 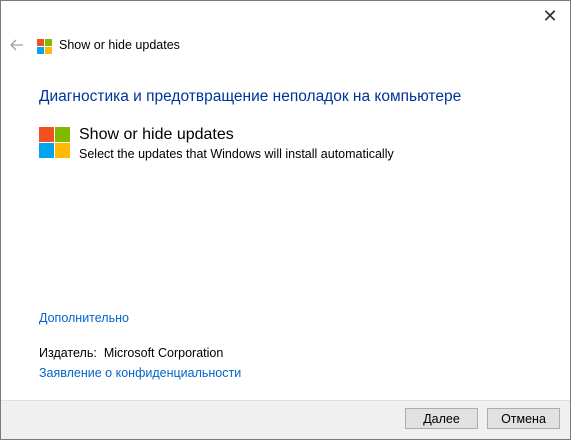 I want to click on publisher-label: Издатель:, so click(x=68, y=353).